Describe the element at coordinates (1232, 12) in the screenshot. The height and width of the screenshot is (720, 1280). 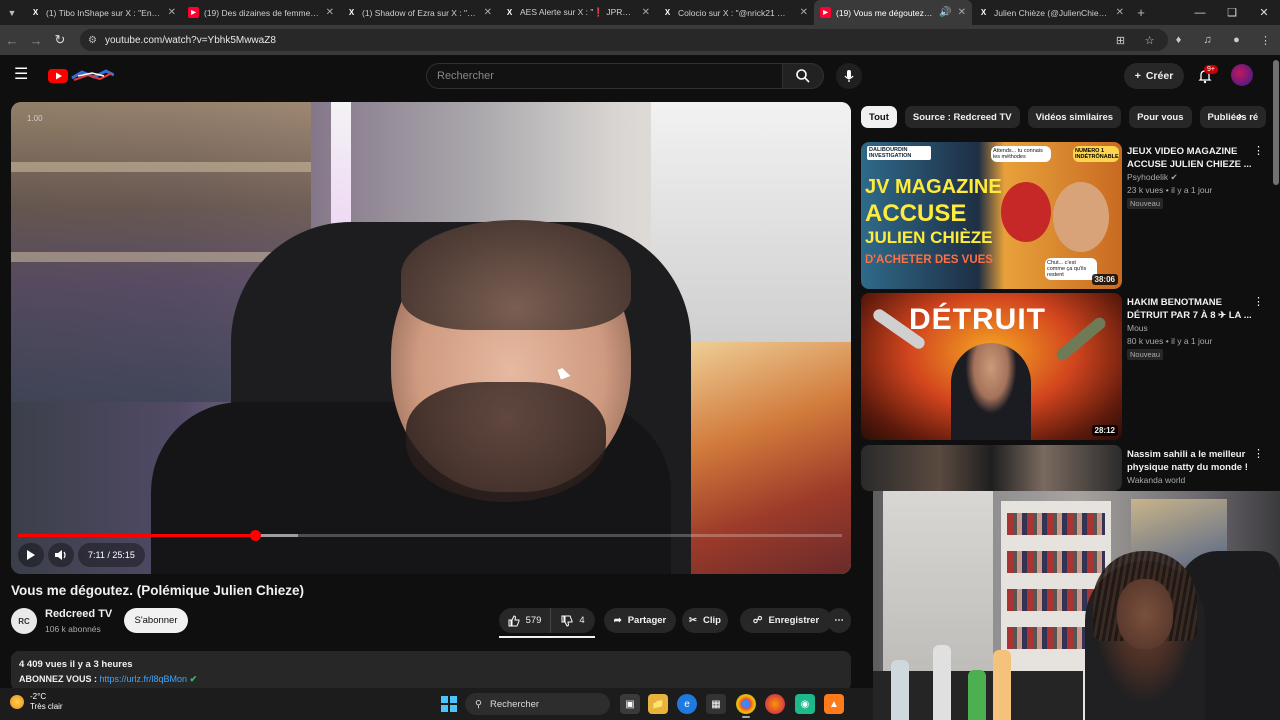
I see `maximize-icon: ❑` at that location.